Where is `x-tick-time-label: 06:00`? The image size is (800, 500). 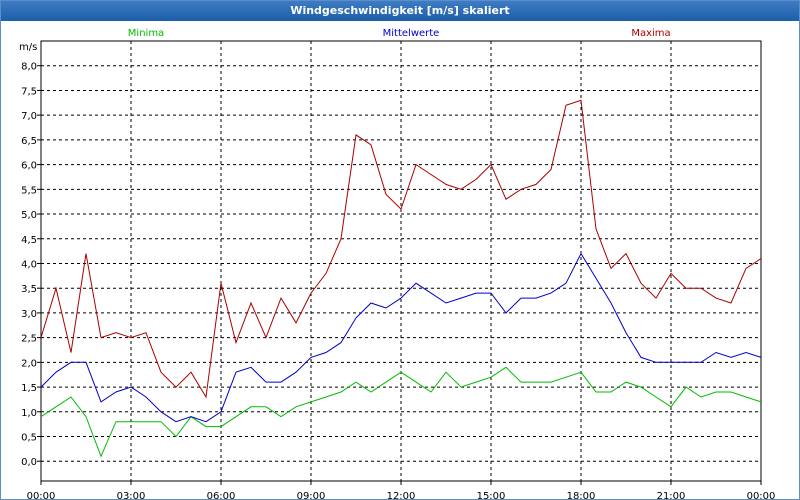 x-tick-time-label: 06:00 is located at coordinates (221, 495).